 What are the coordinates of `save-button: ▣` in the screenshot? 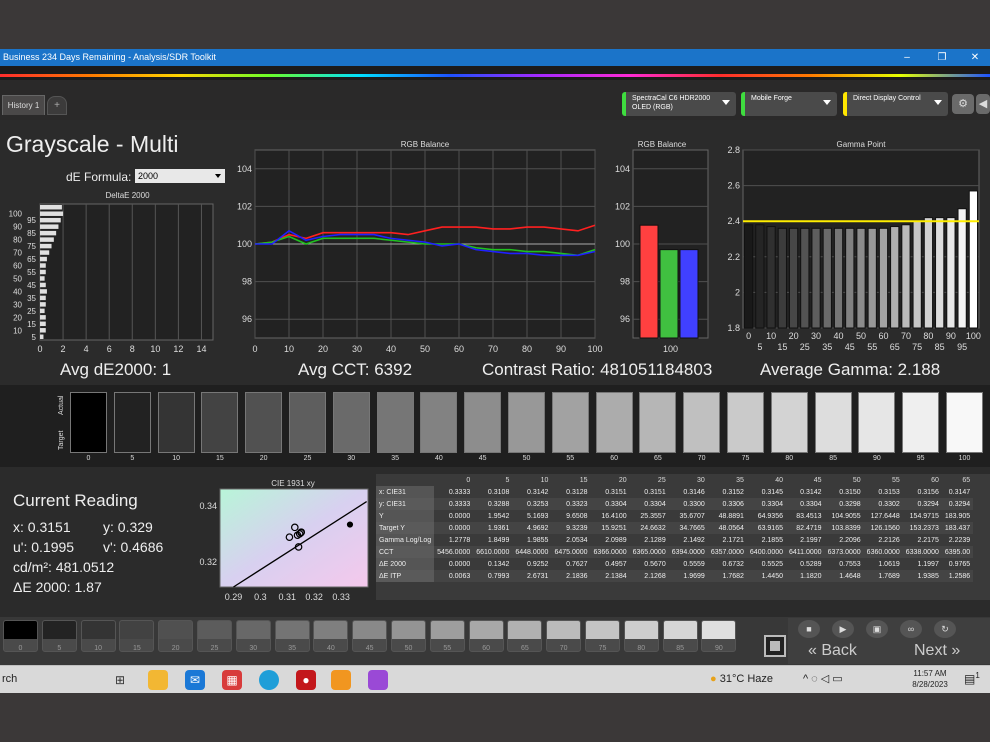 It's located at (877, 629).